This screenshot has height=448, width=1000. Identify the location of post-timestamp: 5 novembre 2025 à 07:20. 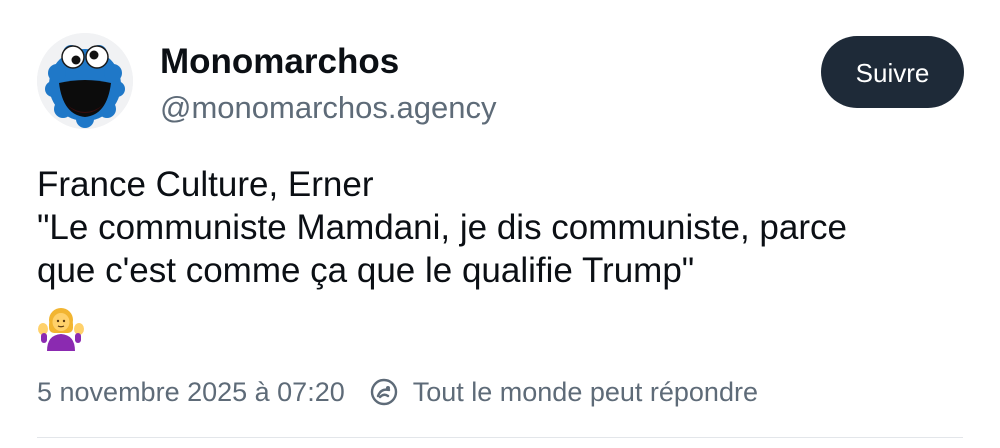
(191, 392).